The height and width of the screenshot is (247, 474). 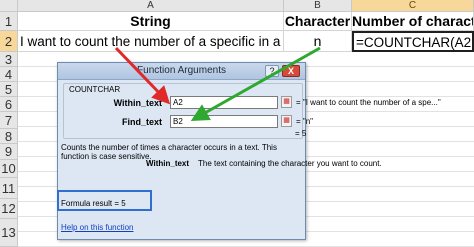 I want to click on red-arrow, so click(x=142, y=75).